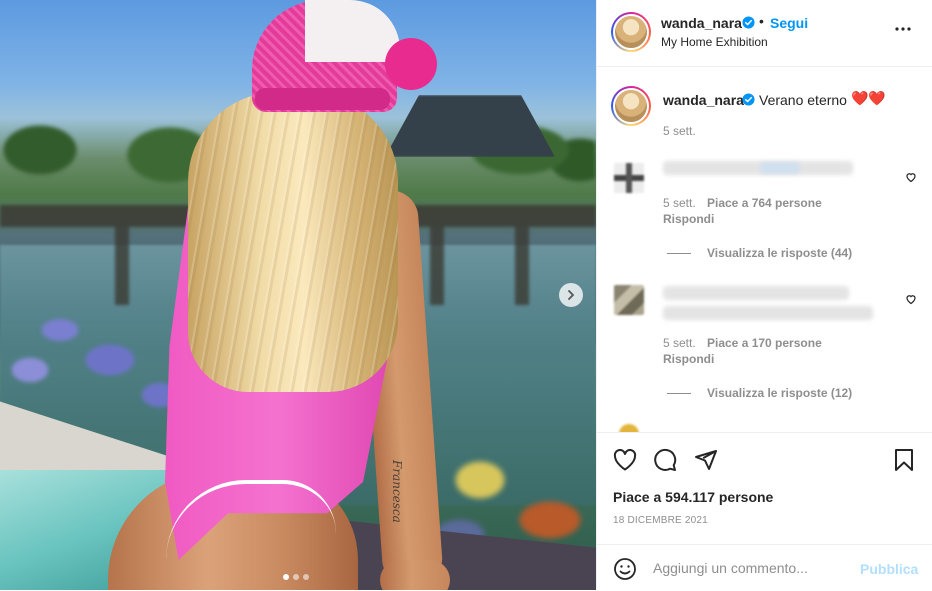  Describe the element at coordinates (868, 98) in the screenshot. I see `caption-emoji: ❤️❤️` at that location.